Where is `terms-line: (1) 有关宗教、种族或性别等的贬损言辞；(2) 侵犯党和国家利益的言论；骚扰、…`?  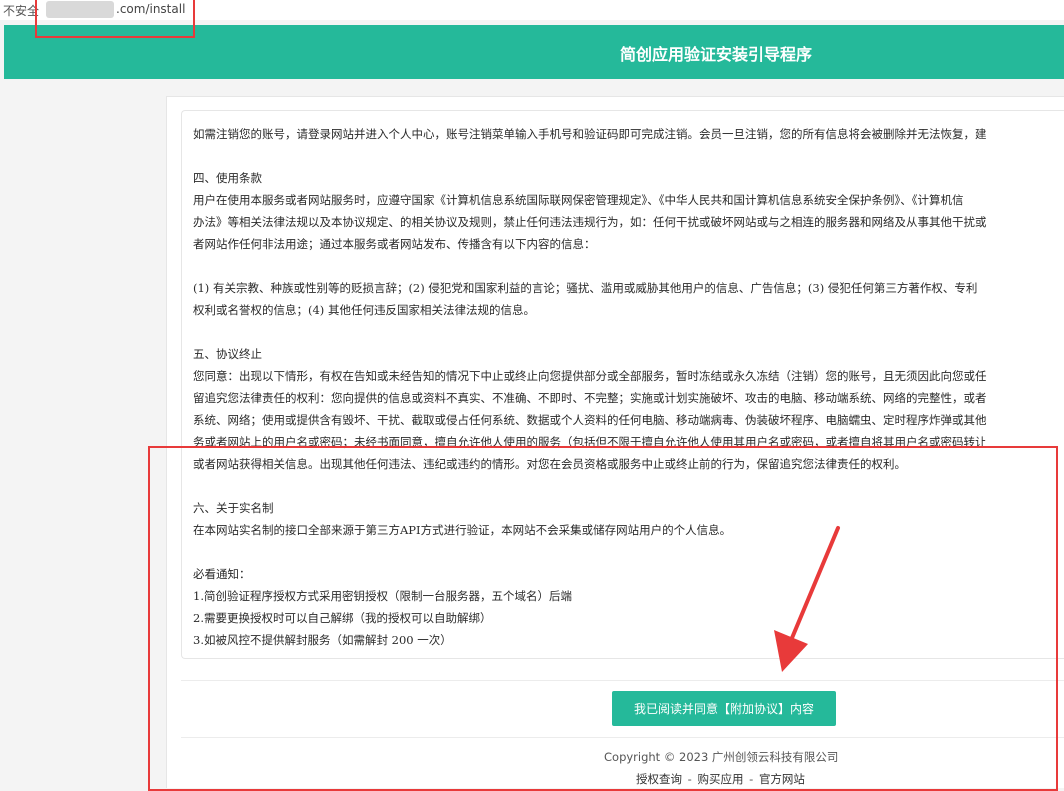 terms-line: (1) 有关宗教、种族或性别等的贬损言辞；(2) 侵犯党和国家利益的言论；骚扰、… is located at coordinates (585, 288).